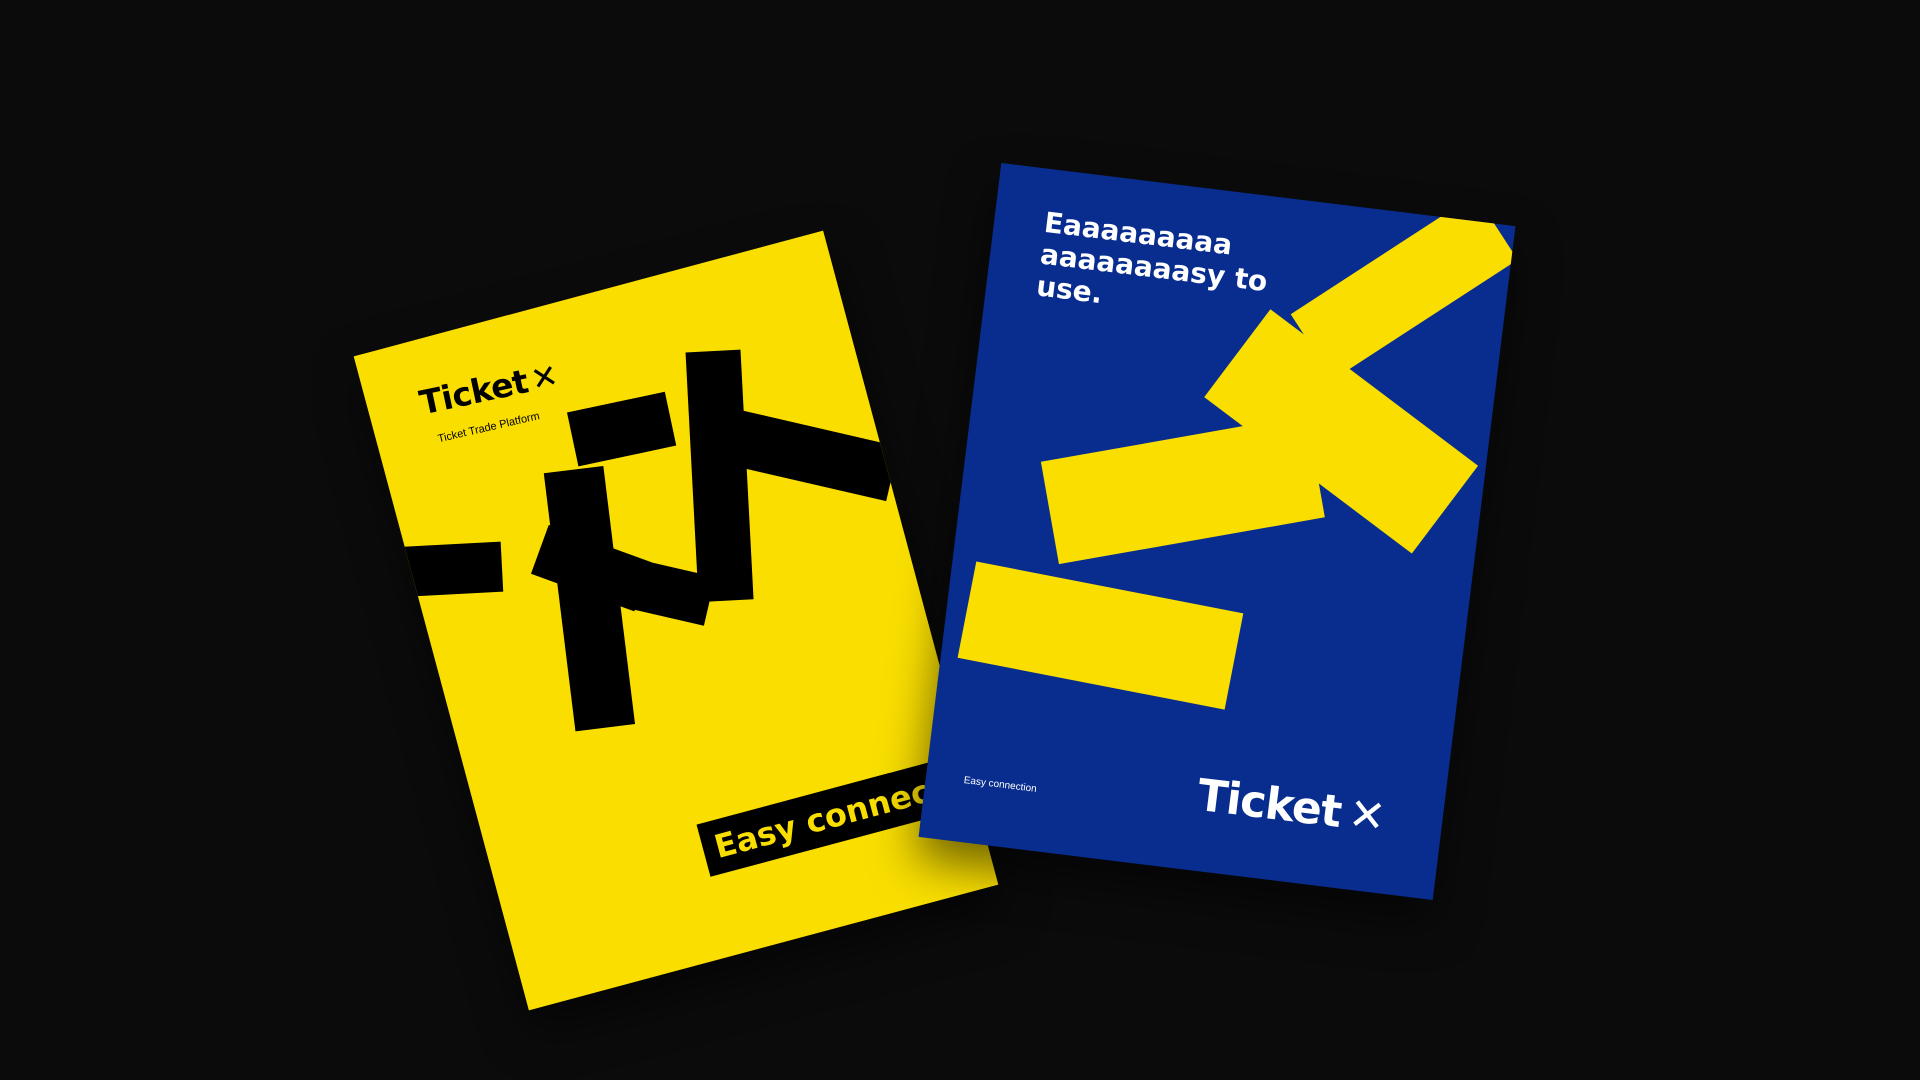 This screenshot has height=1080, width=1920. Describe the element at coordinates (1366, 816) in the screenshot. I see `x-mark-icon: ✕` at that location.